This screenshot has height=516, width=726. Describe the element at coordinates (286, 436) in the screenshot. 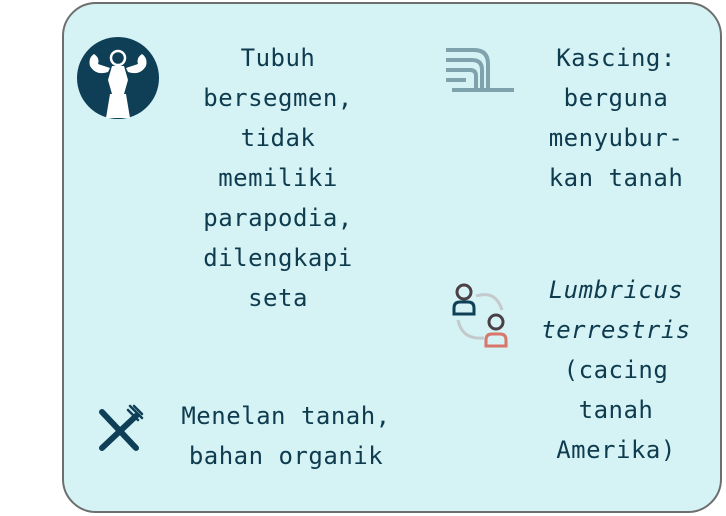

I see `item-4-text: Menelan tanah, bahan organik` at that location.